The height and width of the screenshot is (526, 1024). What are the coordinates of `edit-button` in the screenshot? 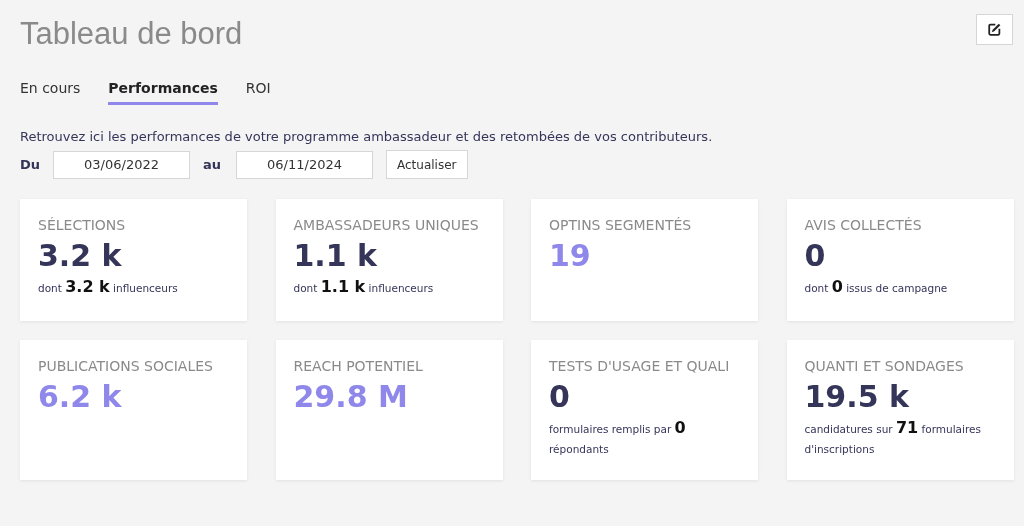 It's located at (994, 29).